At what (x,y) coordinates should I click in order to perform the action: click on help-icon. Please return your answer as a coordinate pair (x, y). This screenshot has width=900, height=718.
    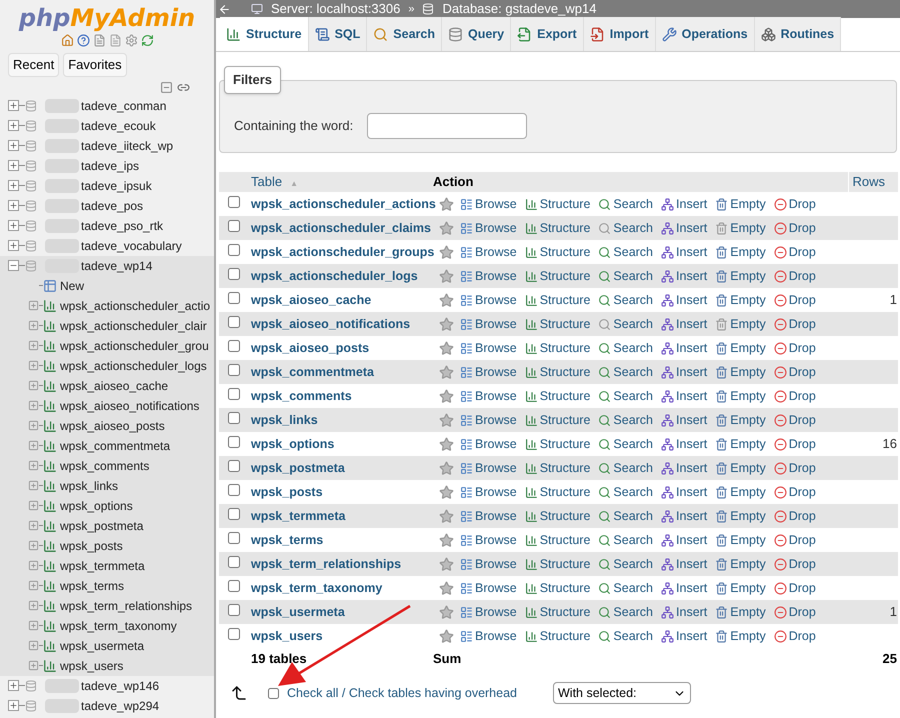
    Looking at the image, I should click on (83, 40).